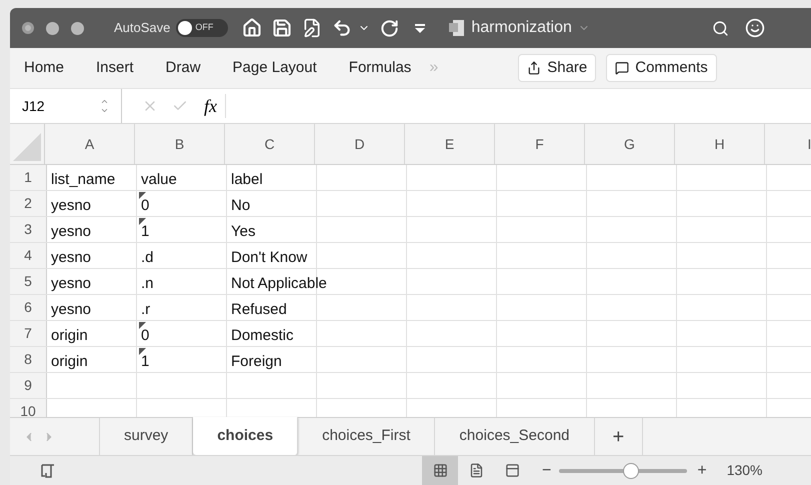 The height and width of the screenshot is (485, 811). What do you see at coordinates (202, 28) in the screenshot?
I see `autosave-toggle: OFF` at bounding box center [202, 28].